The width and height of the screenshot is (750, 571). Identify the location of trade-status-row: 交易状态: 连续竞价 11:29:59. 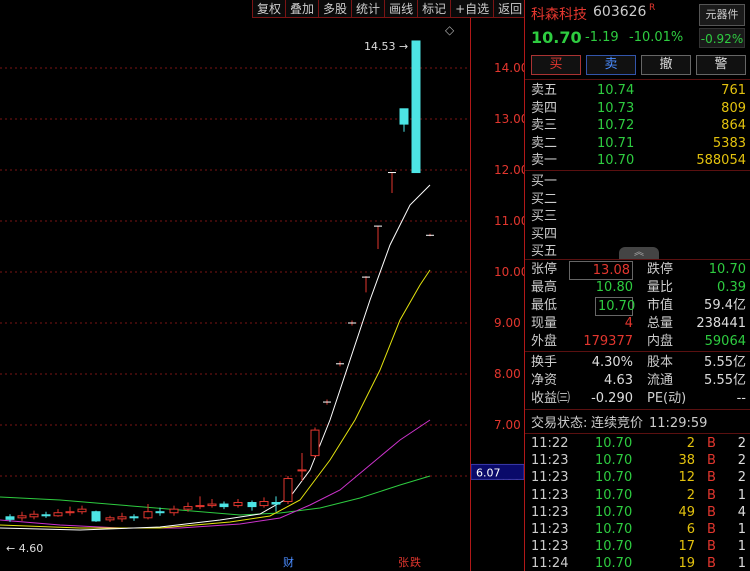
(637, 423).